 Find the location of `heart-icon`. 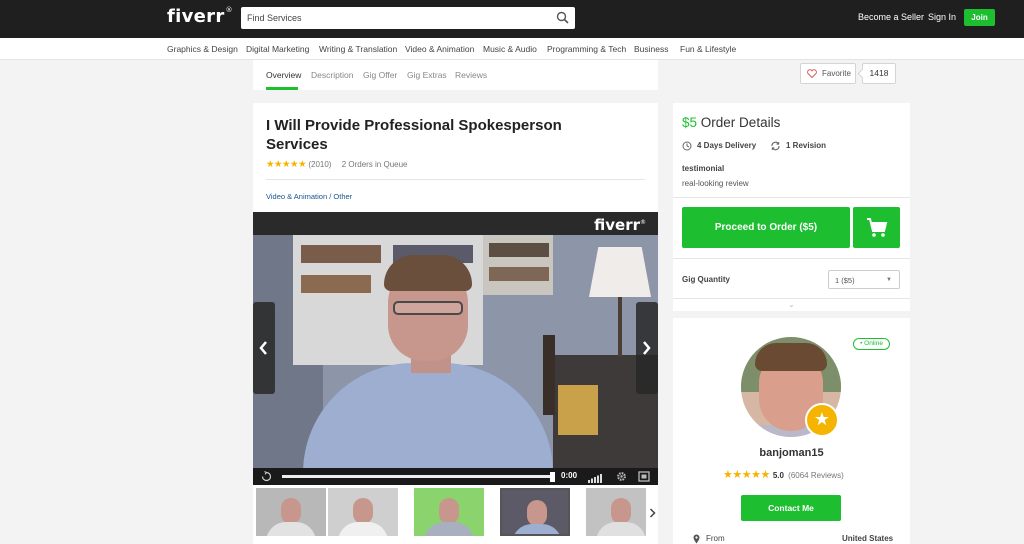

heart-icon is located at coordinates (812, 74).